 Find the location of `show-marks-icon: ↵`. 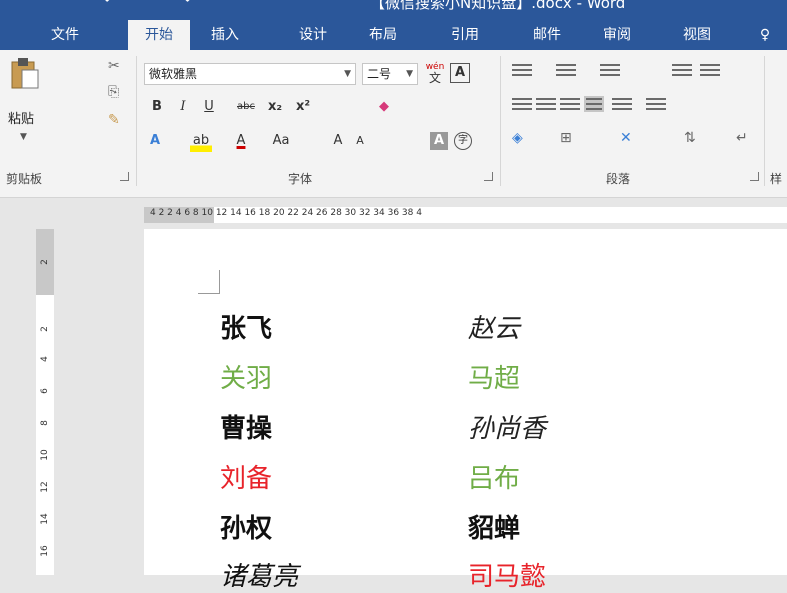

show-marks-icon: ↵ is located at coordinates (742, 138).